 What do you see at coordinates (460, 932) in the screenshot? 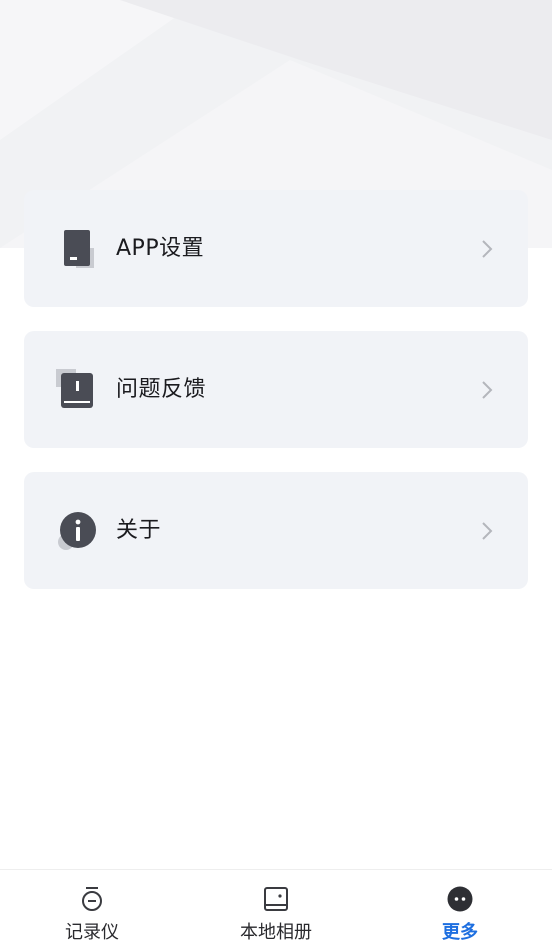
I see `tab-label: 更多` at bounding box center [460, 932].